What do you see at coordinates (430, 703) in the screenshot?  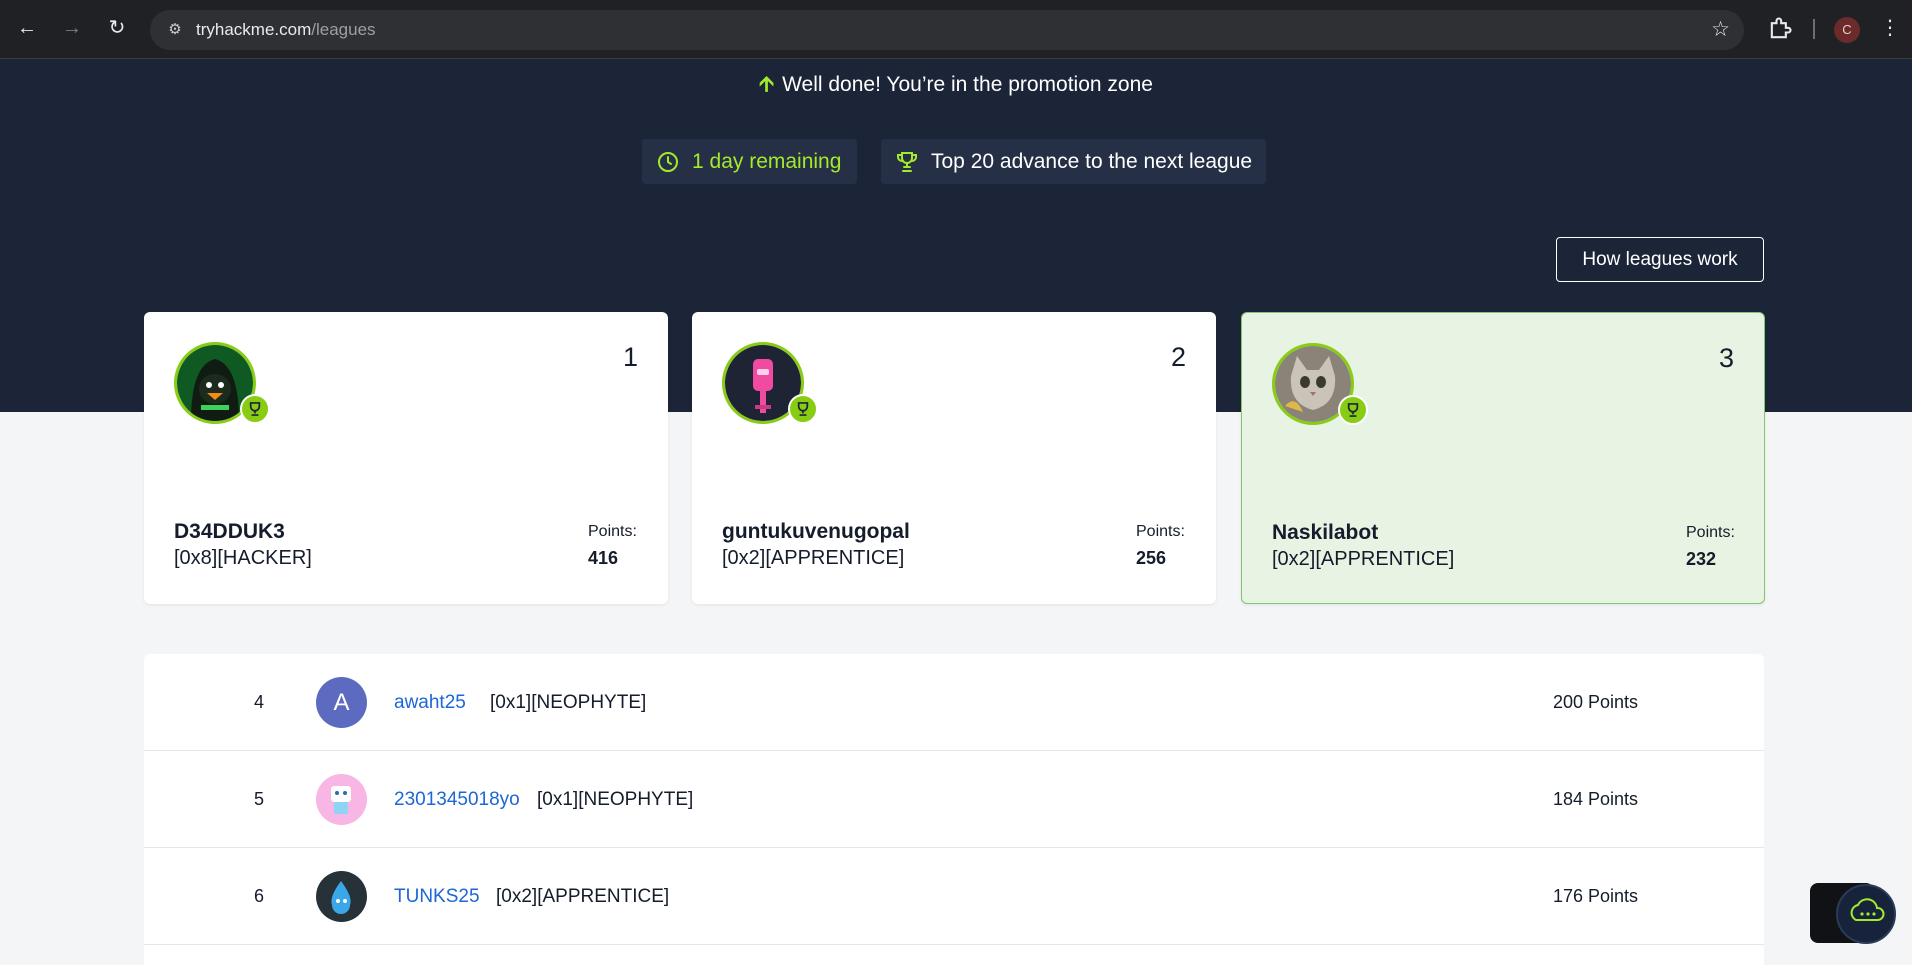 I see `row-username-link: awaht25` at bounding box center [430, 703].